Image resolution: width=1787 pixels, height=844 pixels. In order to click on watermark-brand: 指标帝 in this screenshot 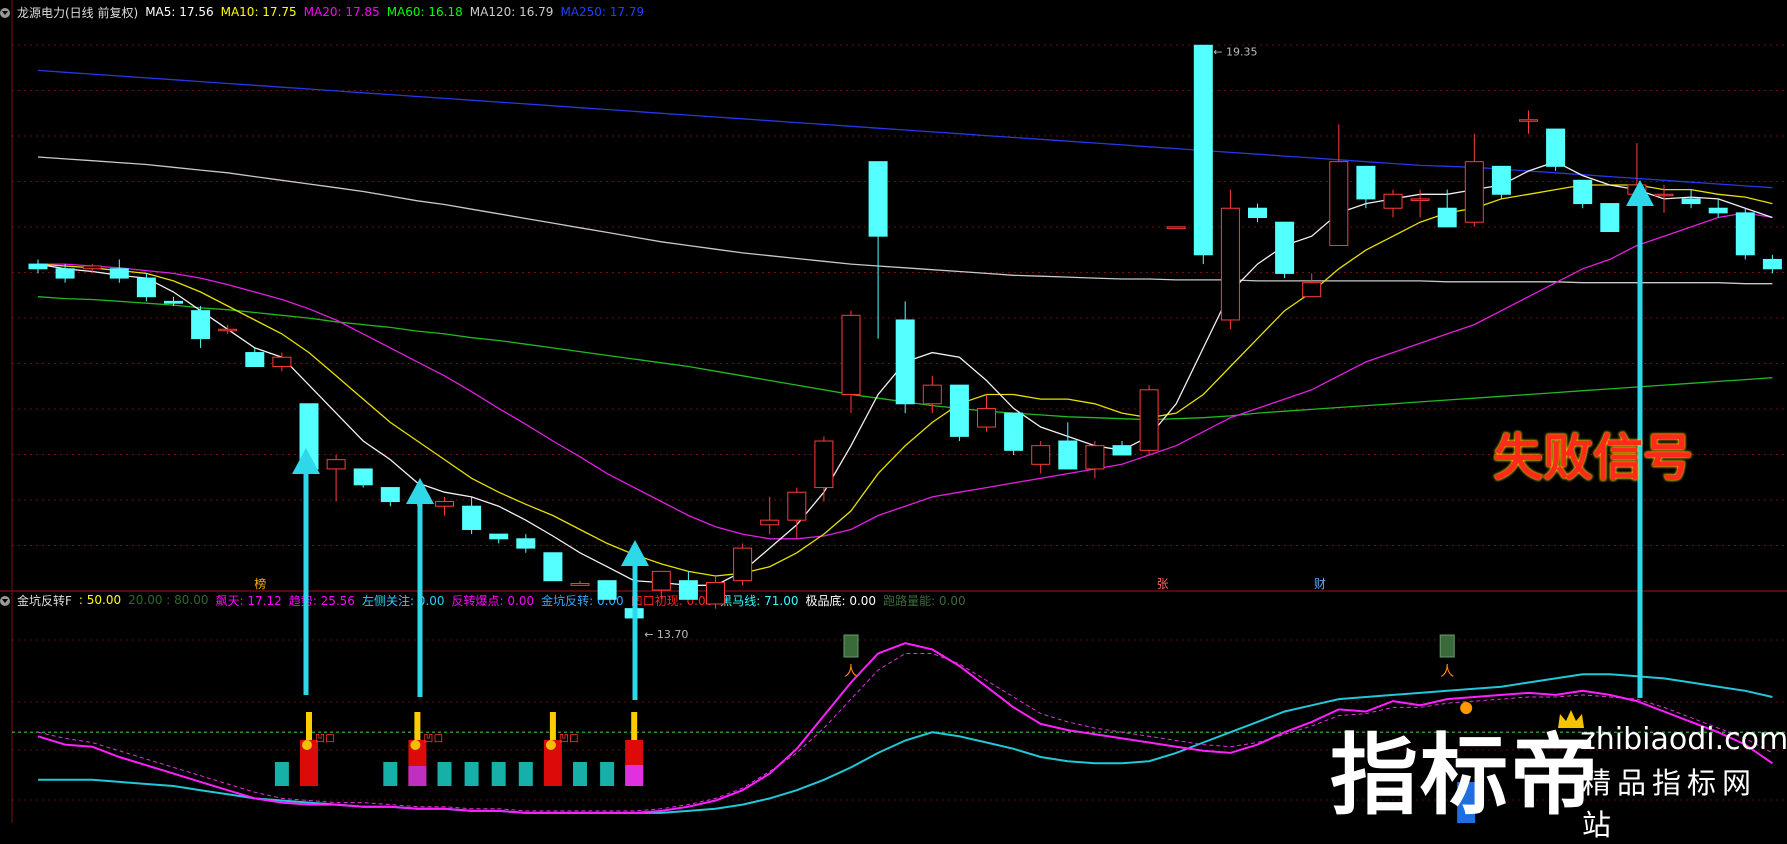, I will do `click(1465, 775)`.